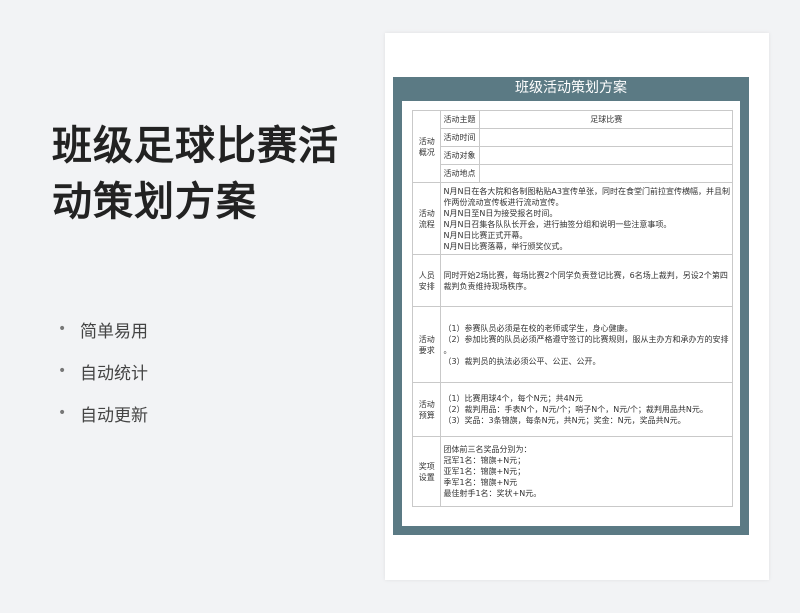  I want to click on content-line: N月N日召集各队队长开会，进行抽签分组和说明一些注意事项。, so click(557, 224).